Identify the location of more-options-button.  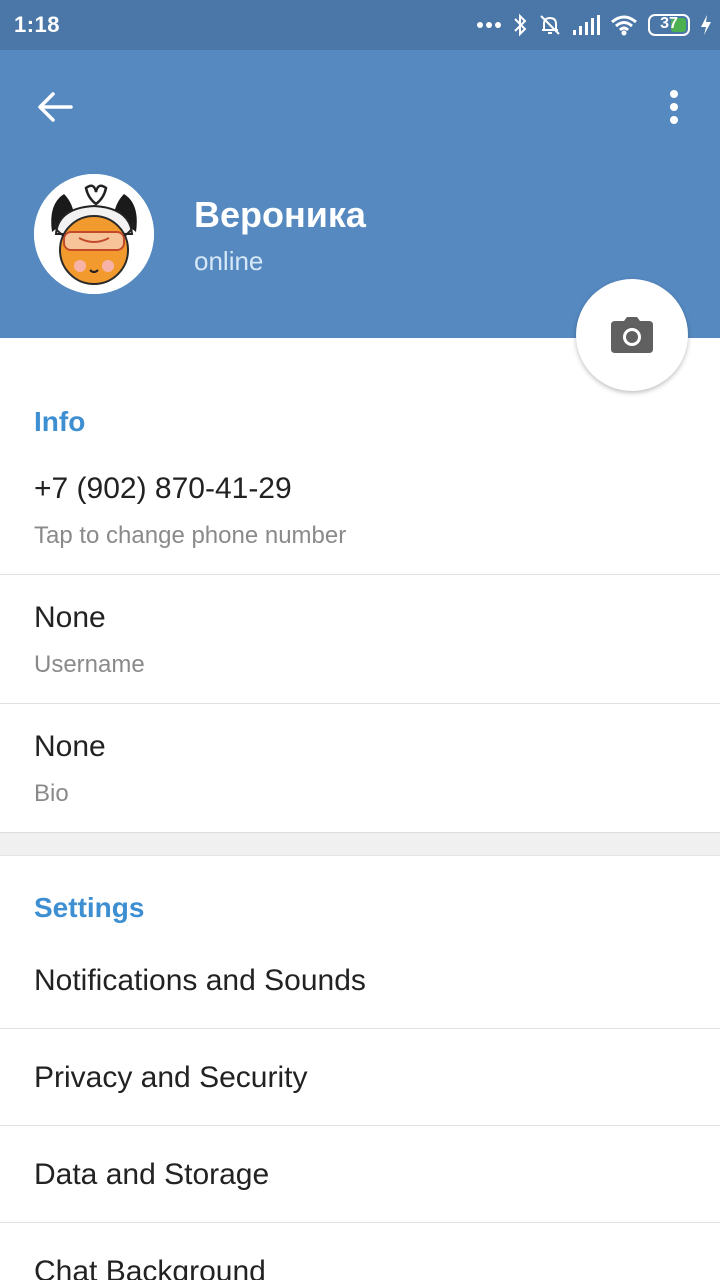
(674, 107).